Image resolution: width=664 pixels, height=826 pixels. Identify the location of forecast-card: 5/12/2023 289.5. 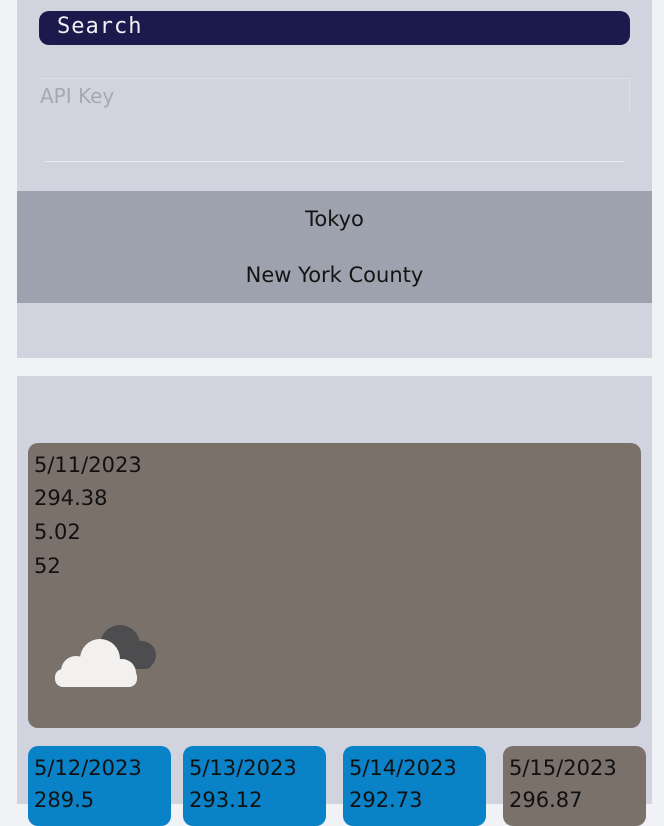
(99, 786).